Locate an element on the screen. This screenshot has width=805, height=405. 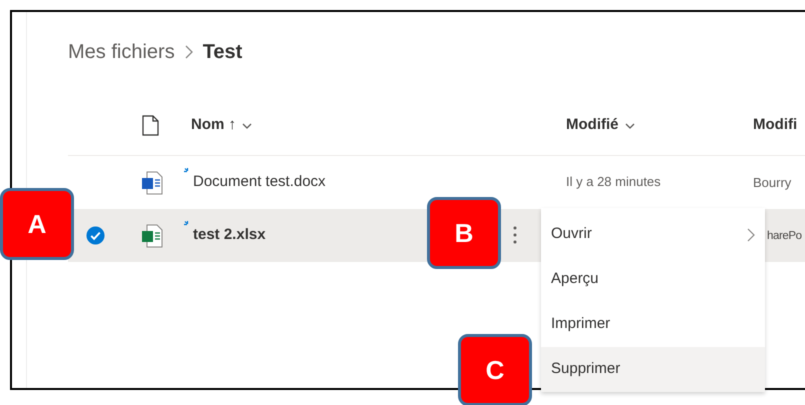
breadcrumb-item: Mes fichiers is located at coordinates (121, 52).